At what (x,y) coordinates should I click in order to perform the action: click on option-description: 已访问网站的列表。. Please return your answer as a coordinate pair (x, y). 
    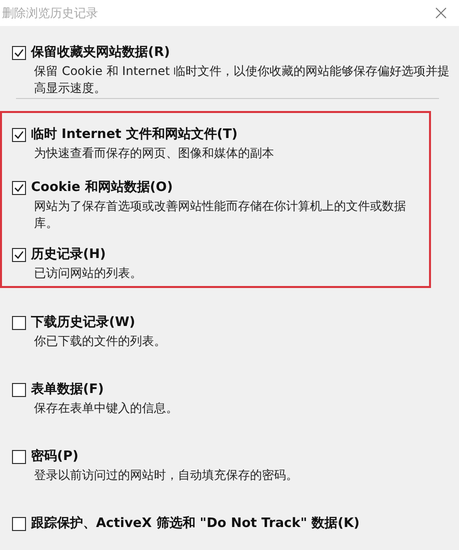
    Looking at the image, I should click on (88, 273).